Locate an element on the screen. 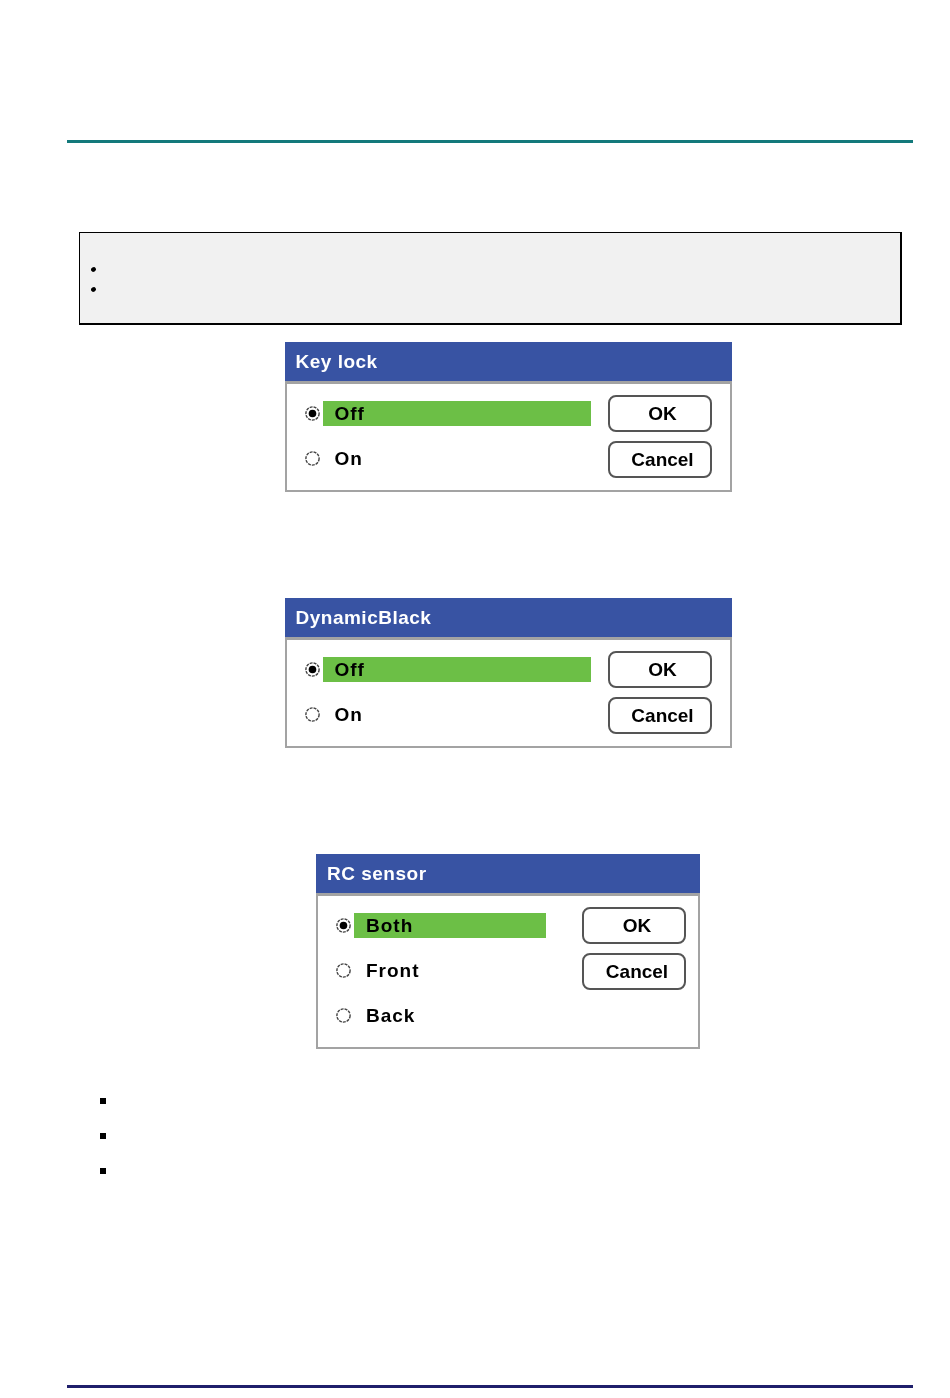 The image size is (950, 1398). dialog-title-bar: Key lock is located at coordinates (508, 361).